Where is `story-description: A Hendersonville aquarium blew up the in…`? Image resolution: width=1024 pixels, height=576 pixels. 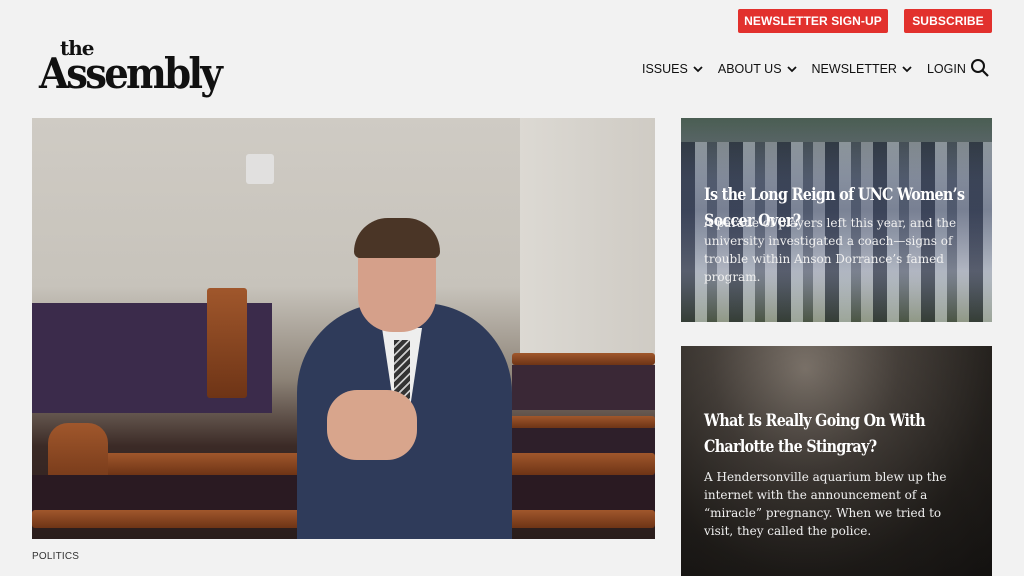
story-description: A Hendersonville aquarium blew up the in… is located at coordinates (825, 504).